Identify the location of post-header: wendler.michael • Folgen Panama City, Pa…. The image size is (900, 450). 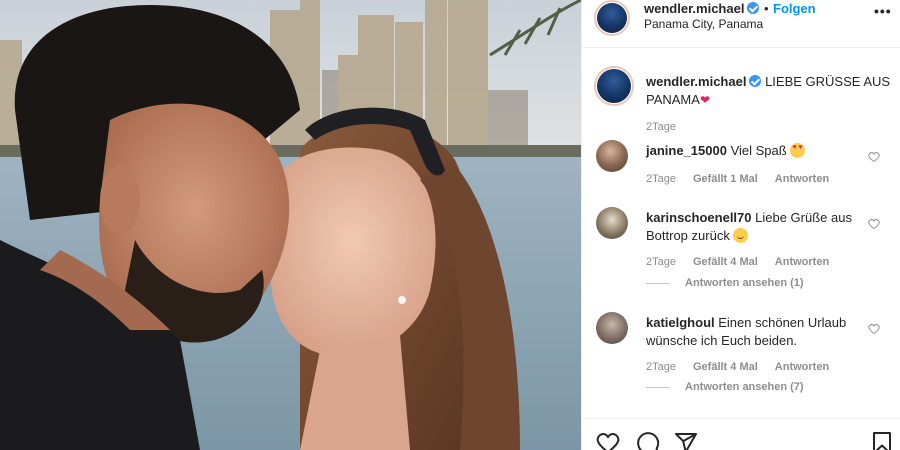
(741, 24).